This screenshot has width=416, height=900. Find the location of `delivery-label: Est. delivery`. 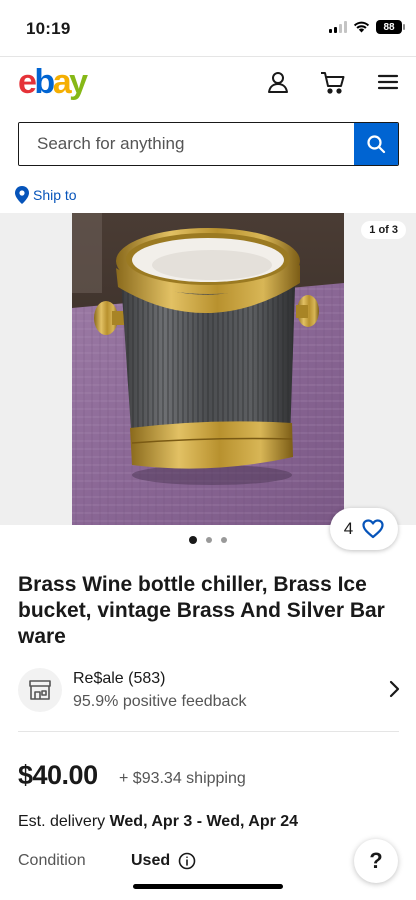

delivery-label: Est. delivery is located at coordinates (62, 821).